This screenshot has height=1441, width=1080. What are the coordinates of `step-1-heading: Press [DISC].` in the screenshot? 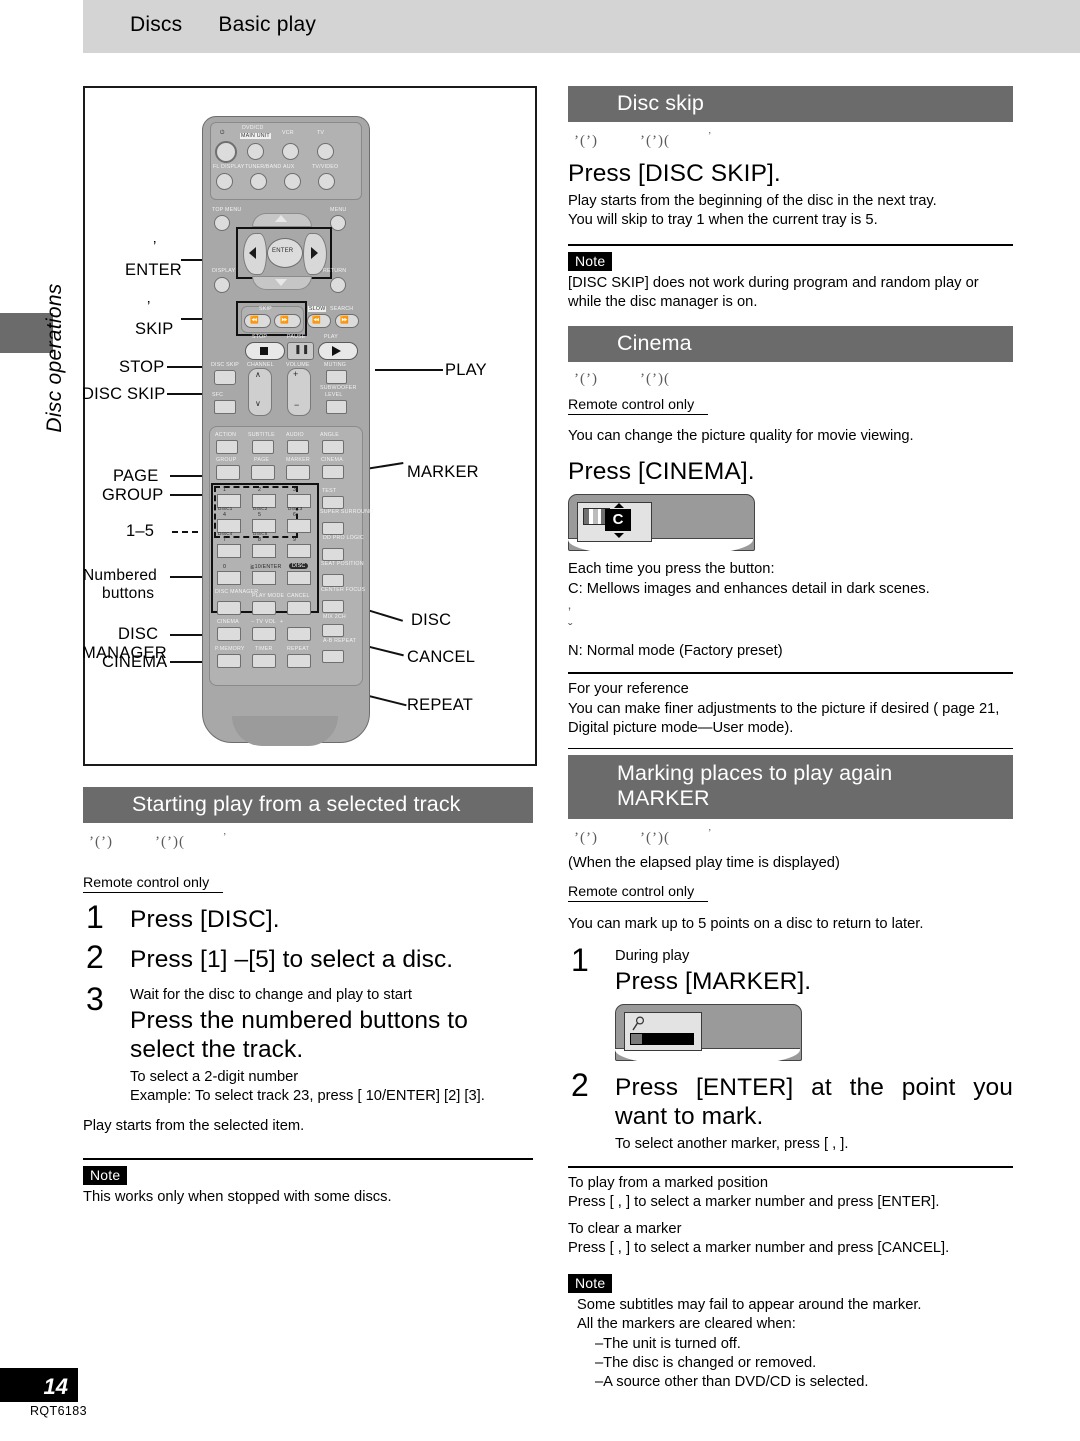 It's located at (205, 920).